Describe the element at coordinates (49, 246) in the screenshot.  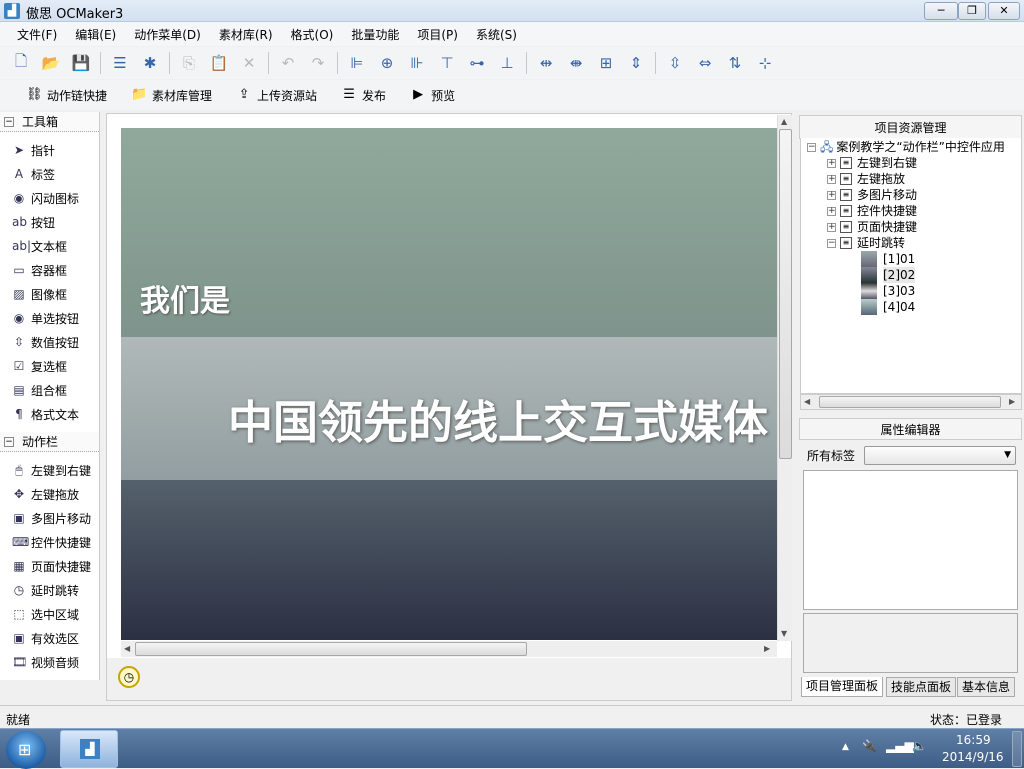
I see `toolbox-item: ab| 文本框` at that location.